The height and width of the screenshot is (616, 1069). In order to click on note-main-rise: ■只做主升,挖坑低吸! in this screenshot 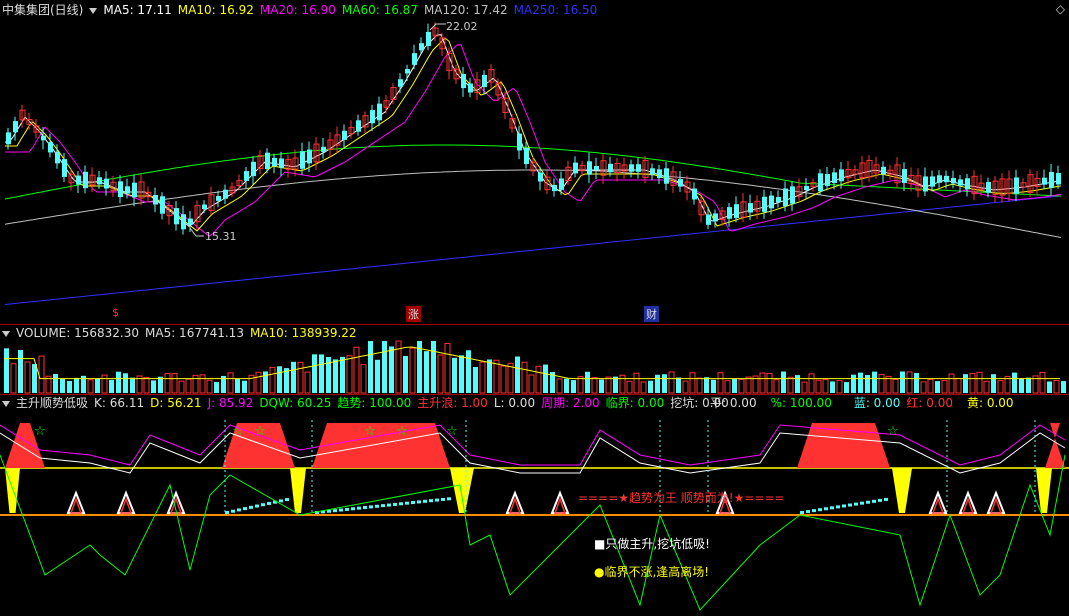, I will do `click(652, 544)`.